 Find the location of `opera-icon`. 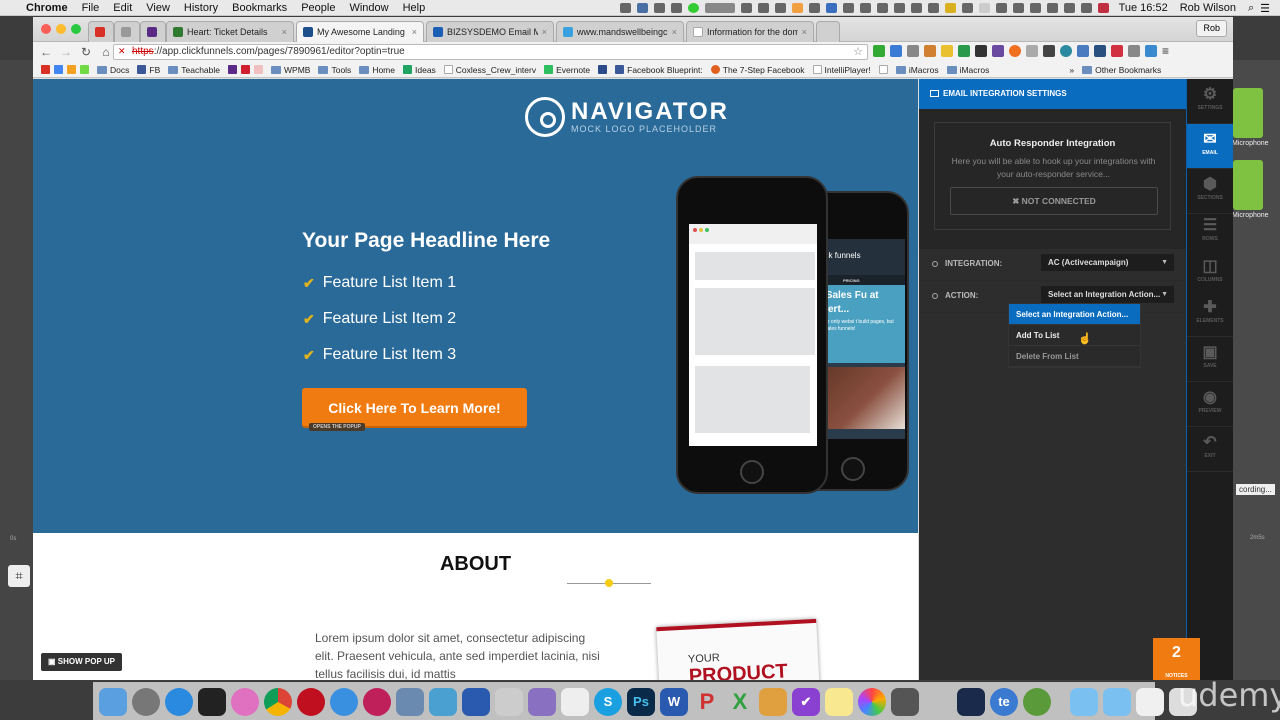

opera-icon is located at coordinates (311, 701).